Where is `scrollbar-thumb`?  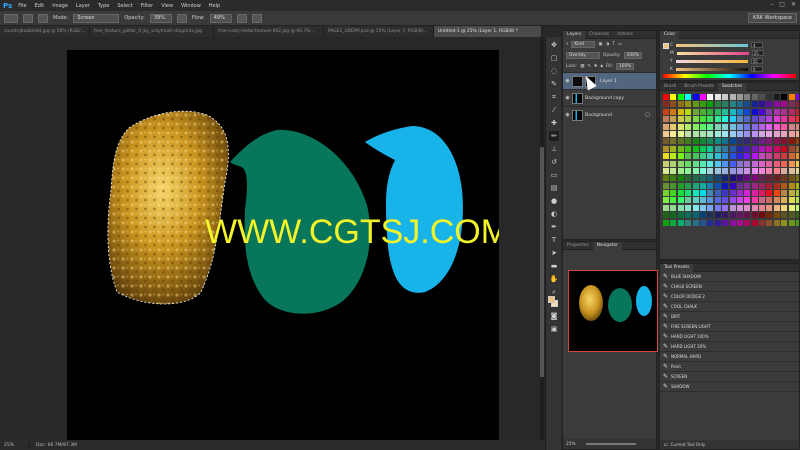
scrollbar-thumb is located at coordinates (542, 262).